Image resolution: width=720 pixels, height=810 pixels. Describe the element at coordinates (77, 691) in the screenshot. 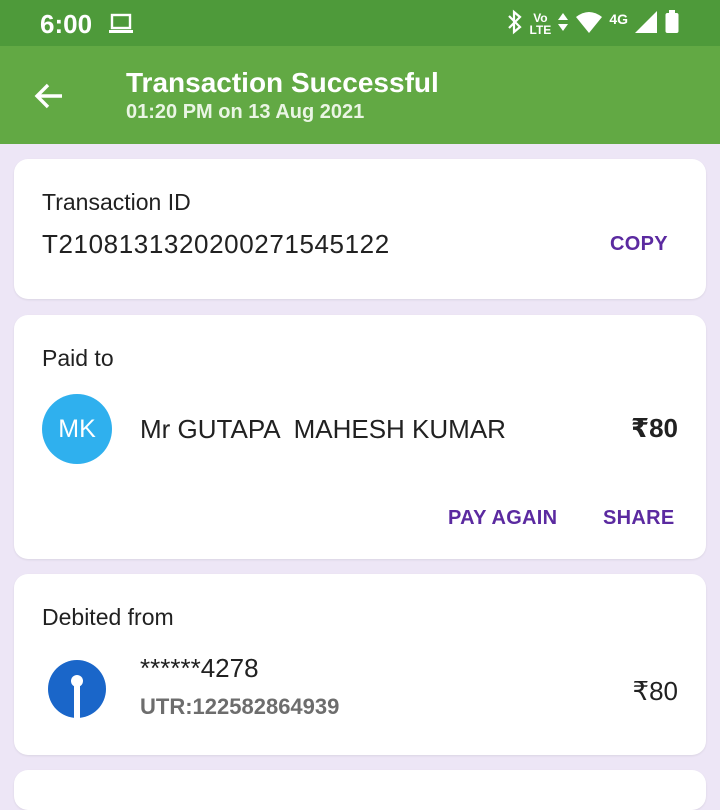

I see `bank-logo-icon` at that location.